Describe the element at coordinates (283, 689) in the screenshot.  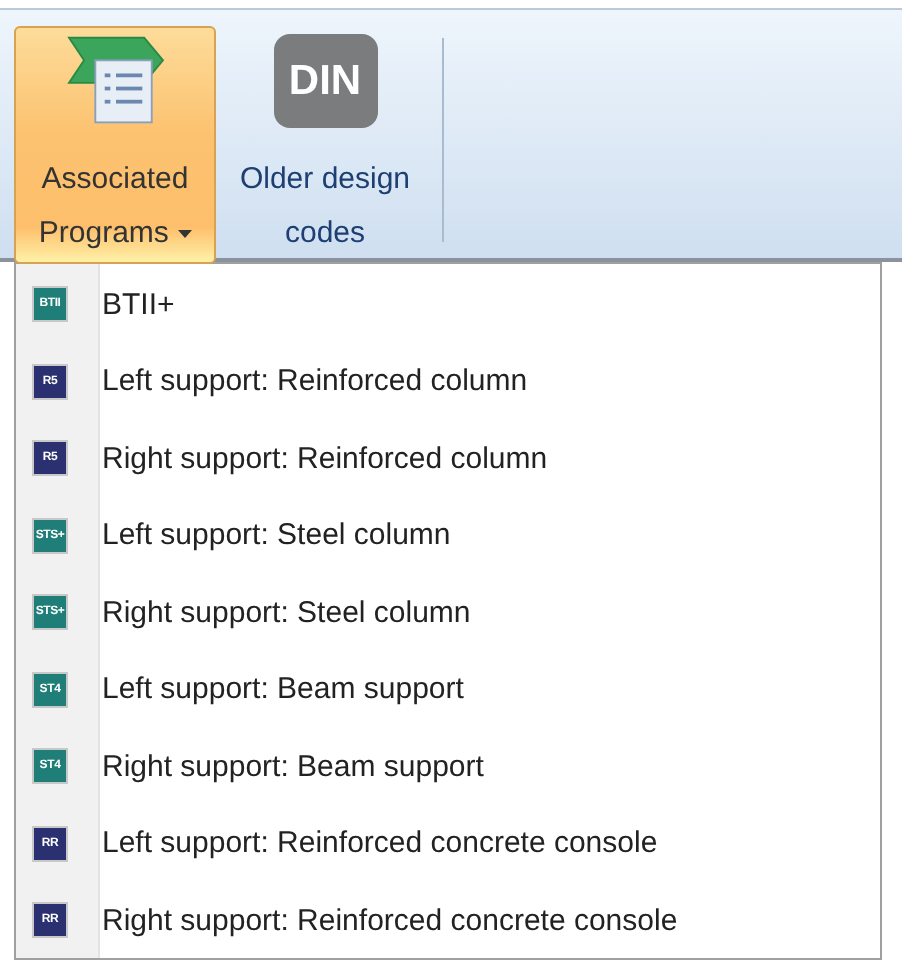
I see `menu-item-label: Left support: Beam support` at that location.